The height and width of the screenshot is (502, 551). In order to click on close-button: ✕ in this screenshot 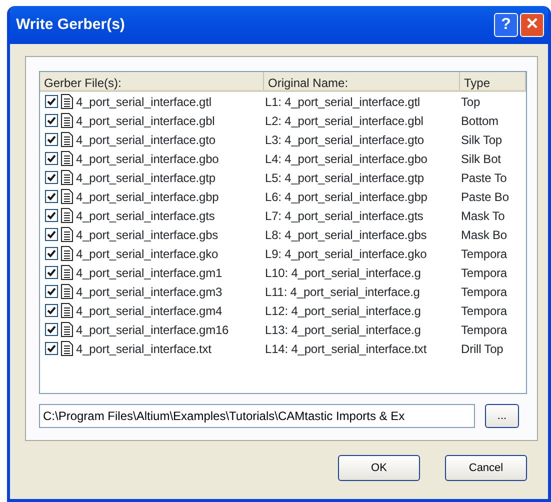, I will do `click(532, 25)`.